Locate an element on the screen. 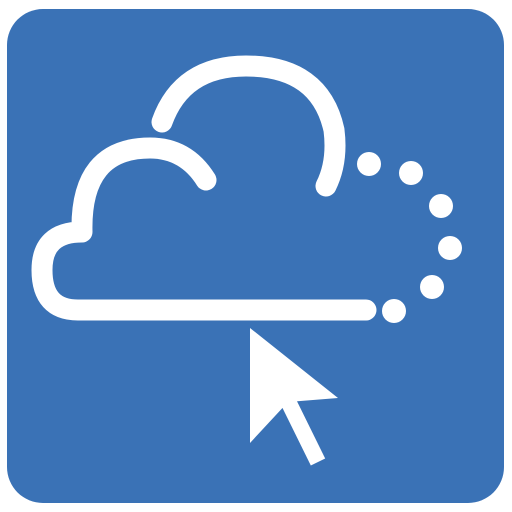 This screenshot has height=512, width=512. cursor-tail is located at coordinates (302, 429).